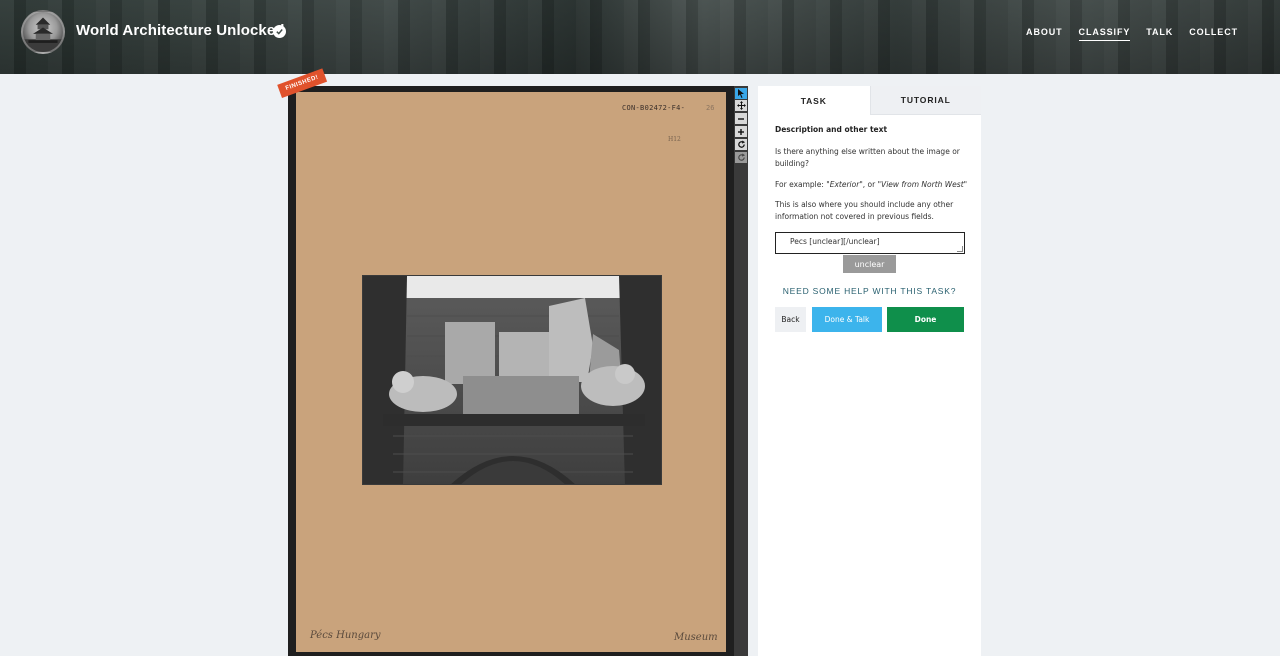 This screenshot has height=656, width=1280. What do you see at coordinates (925, 319) in the screenshot?
I see `done-button: Done` at bounding box center [925, 319].